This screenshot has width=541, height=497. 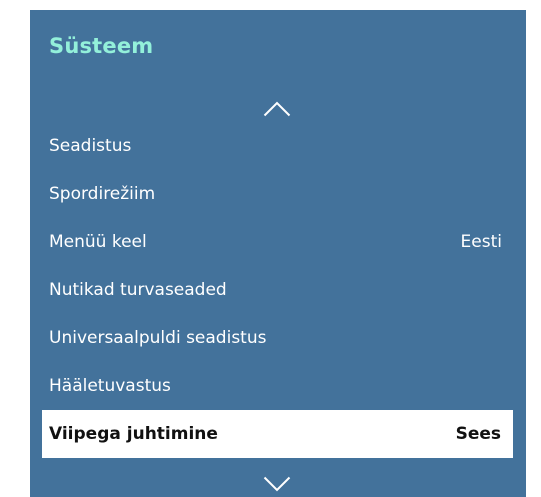 I want to click on menu-item-seadistus: Seadistus, so click(x=278, y=146).